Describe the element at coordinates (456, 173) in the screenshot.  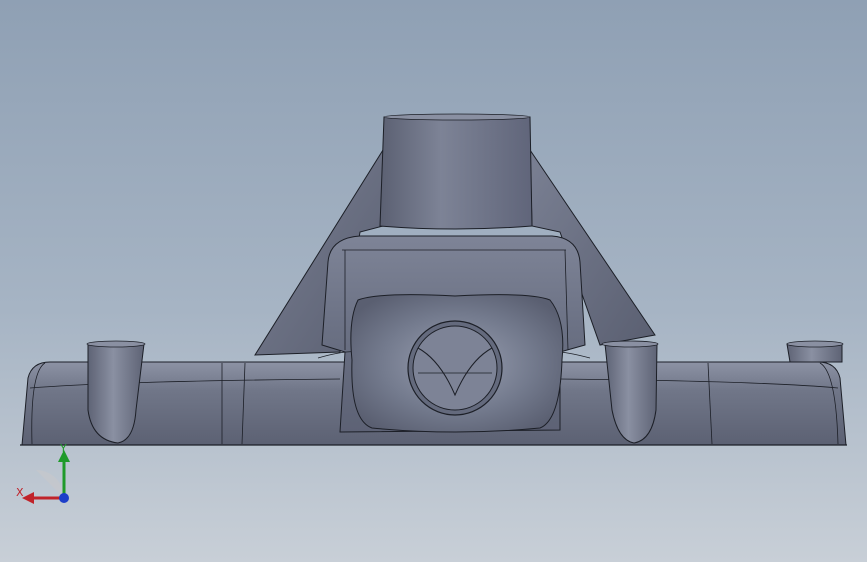
I see `top-cylinder` at that location.